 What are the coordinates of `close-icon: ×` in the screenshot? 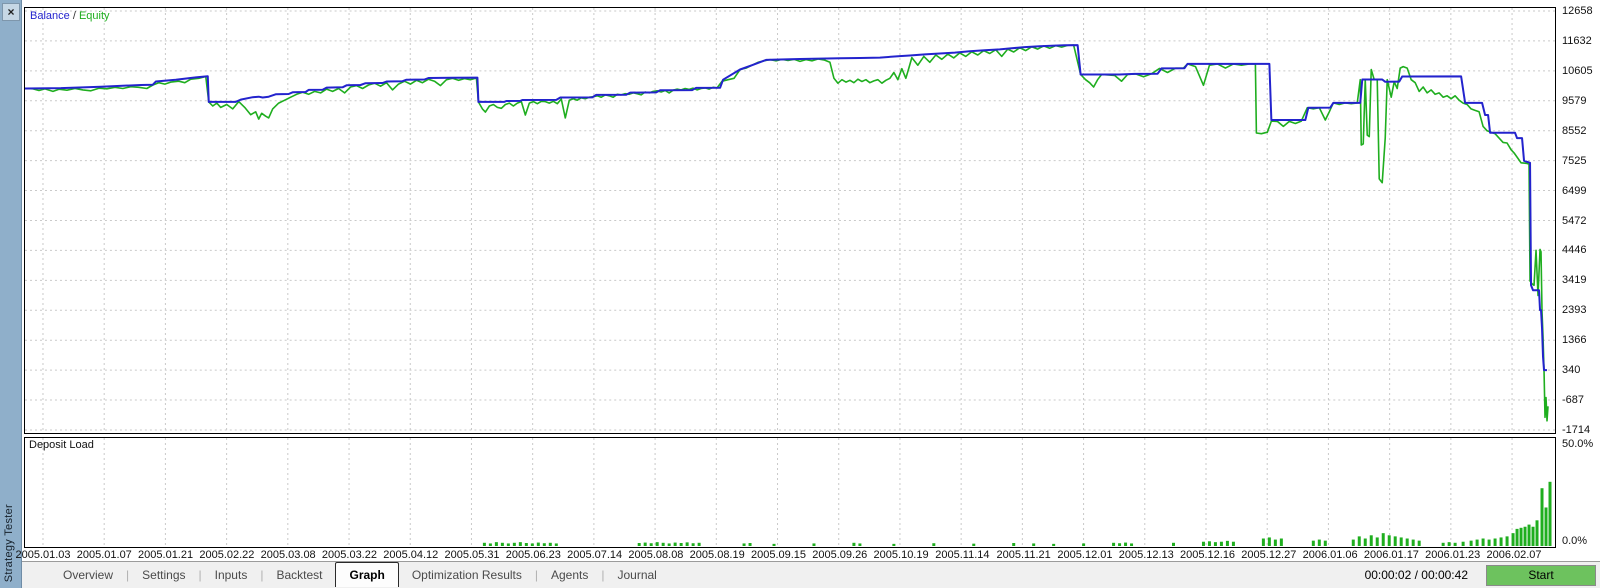 It's located at (11, 12).